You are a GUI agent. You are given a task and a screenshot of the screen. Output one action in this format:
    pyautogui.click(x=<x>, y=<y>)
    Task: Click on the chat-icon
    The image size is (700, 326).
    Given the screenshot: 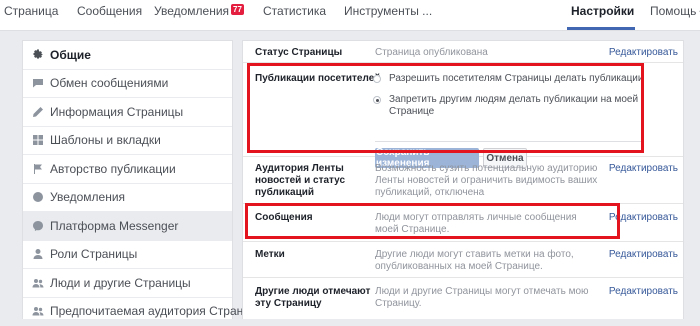 What is the action you would take?
    pyautogui.click(x=38, y=83)
    